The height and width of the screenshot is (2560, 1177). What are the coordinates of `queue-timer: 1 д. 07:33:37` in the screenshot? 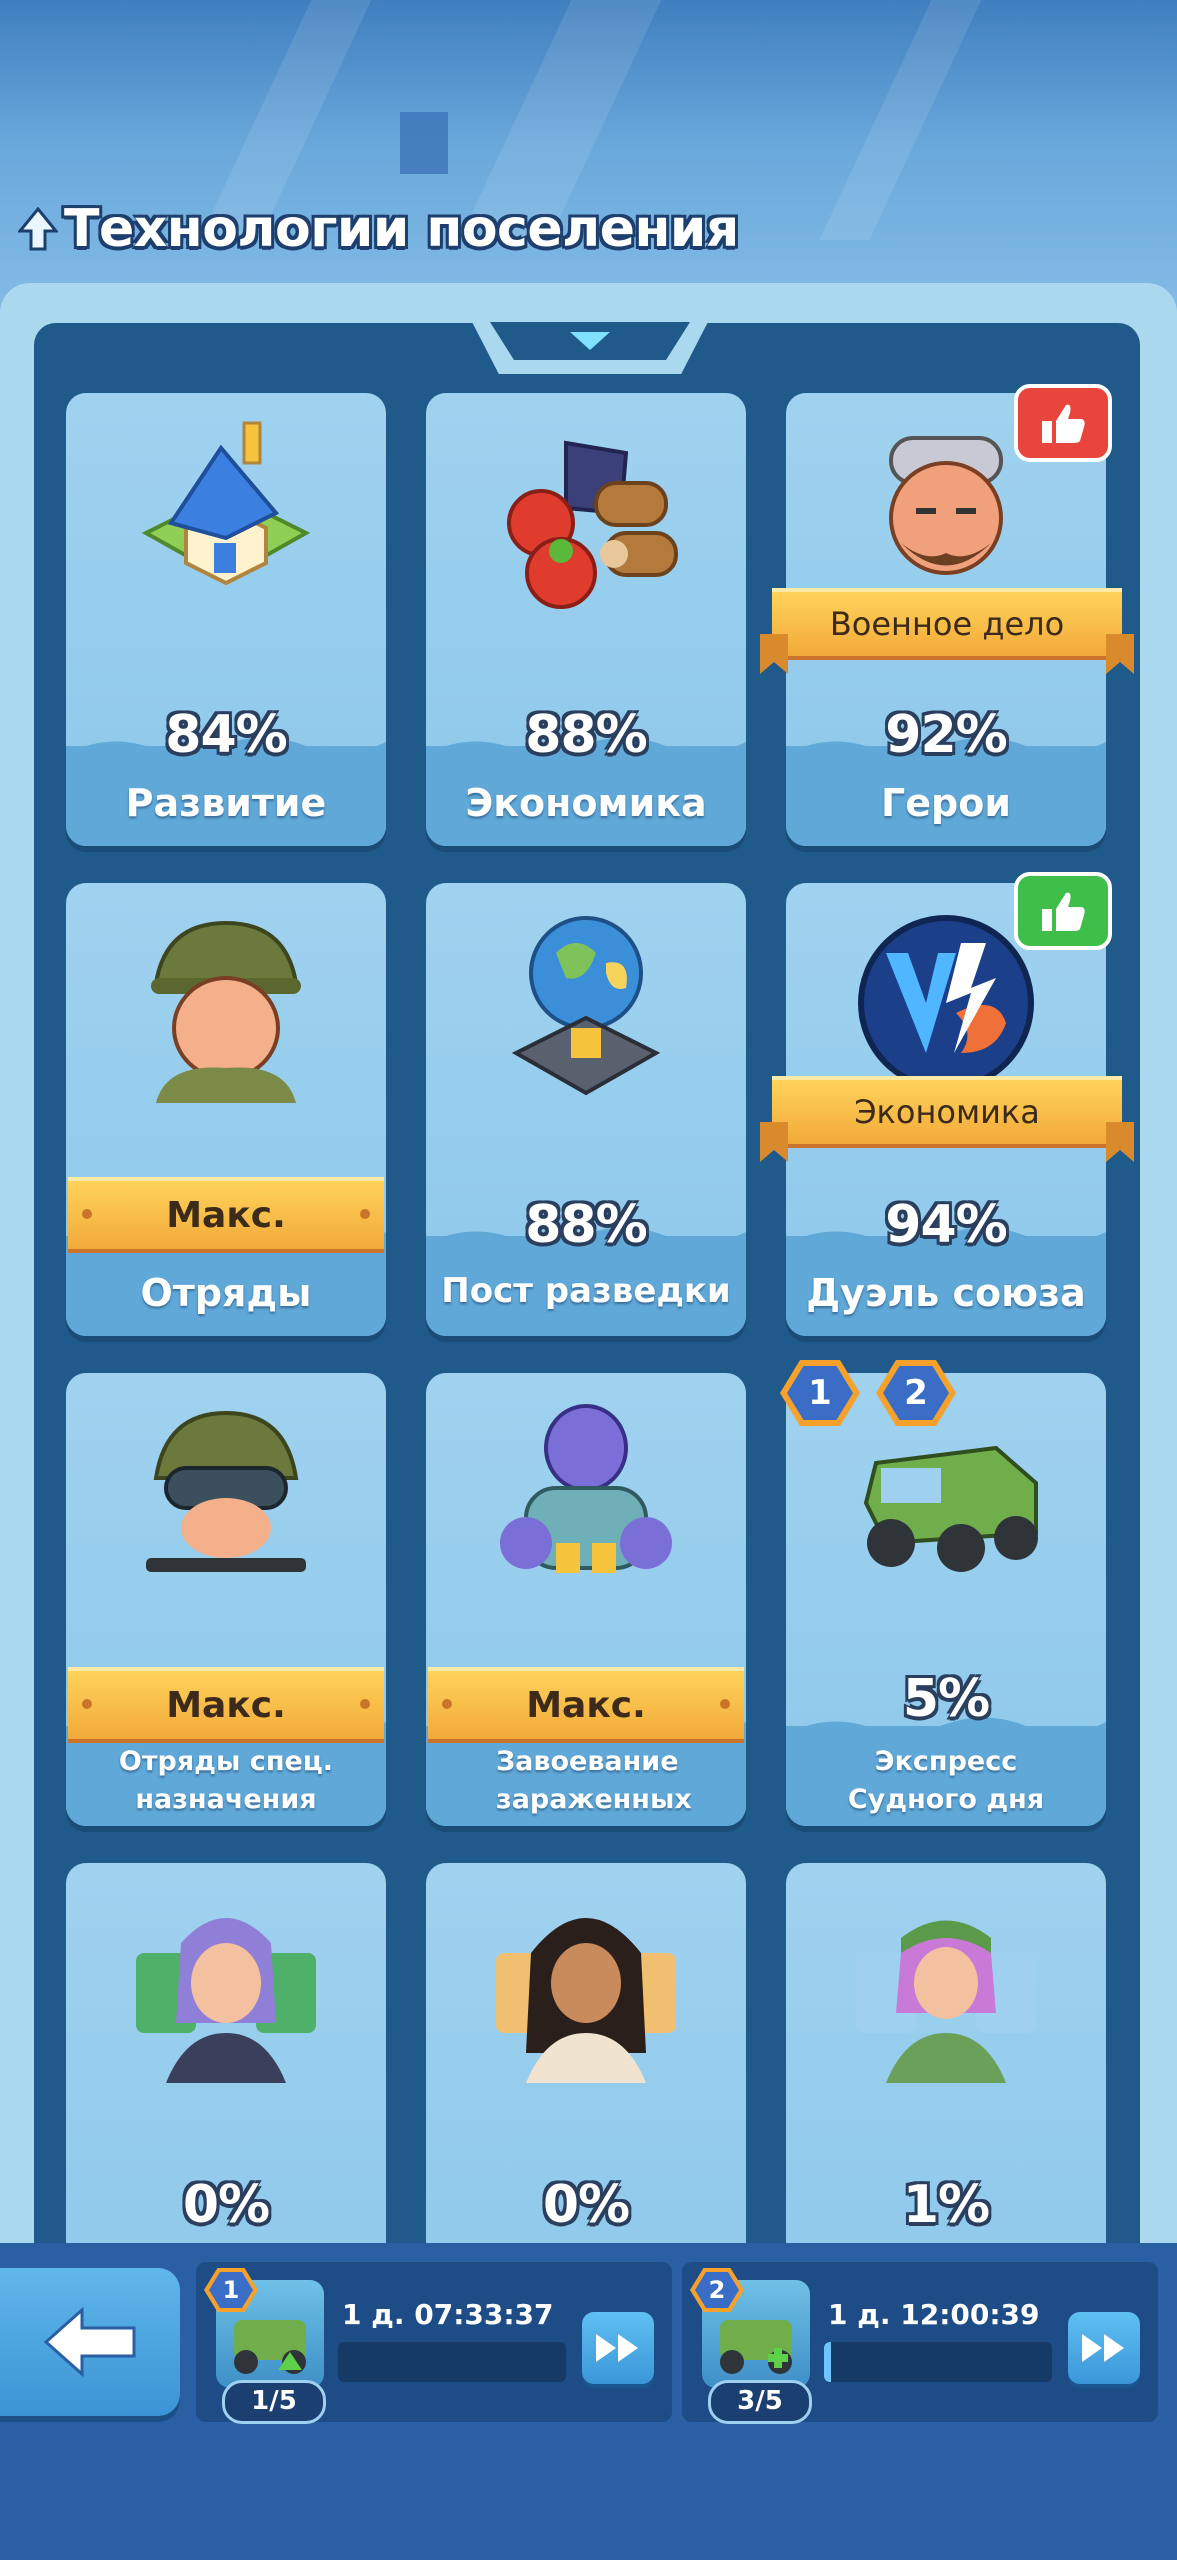 It's located at (448, 2314).